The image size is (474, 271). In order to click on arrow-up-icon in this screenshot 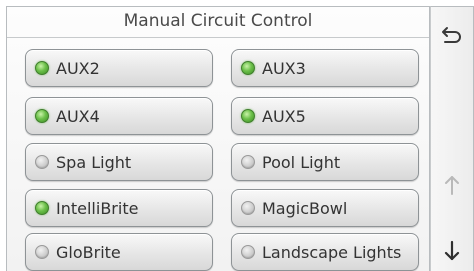, I will do `click(452, 185)`.